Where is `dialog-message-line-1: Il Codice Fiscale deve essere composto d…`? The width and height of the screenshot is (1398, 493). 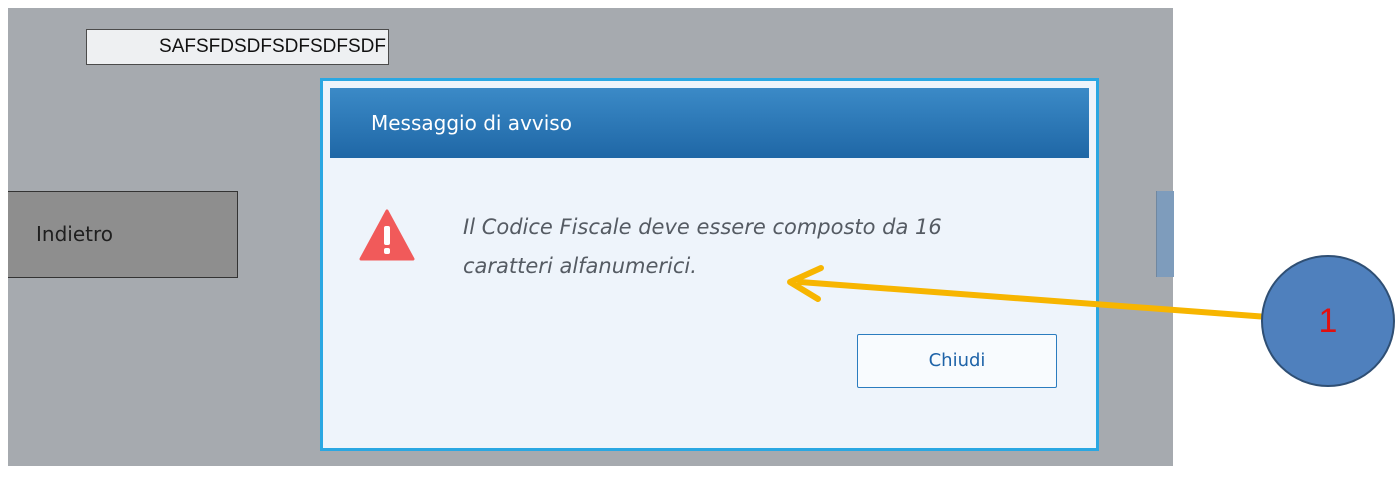 dialog-message-line-1: Il Codice Fiscale deve essere composto d… is located at coordinates (702, 227).